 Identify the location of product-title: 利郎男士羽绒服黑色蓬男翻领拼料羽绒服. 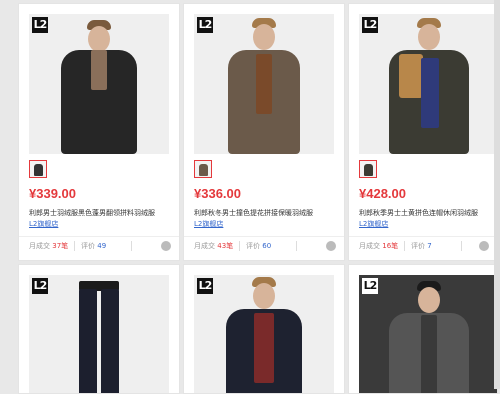
(100, 213).